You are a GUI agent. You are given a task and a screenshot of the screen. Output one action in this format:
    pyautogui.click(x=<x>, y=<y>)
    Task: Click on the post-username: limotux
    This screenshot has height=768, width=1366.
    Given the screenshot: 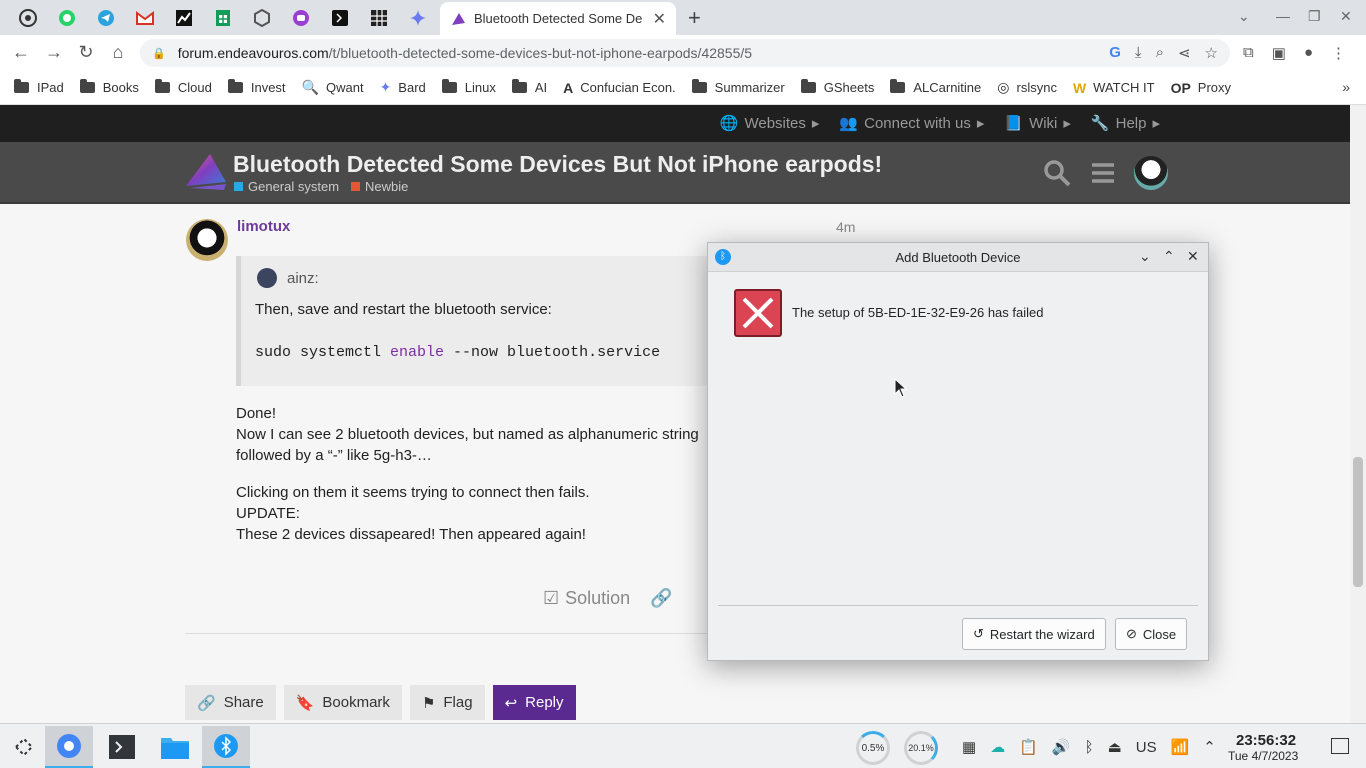 What is the action you would take?
    pyautogui.click(x=263, y=226)
    